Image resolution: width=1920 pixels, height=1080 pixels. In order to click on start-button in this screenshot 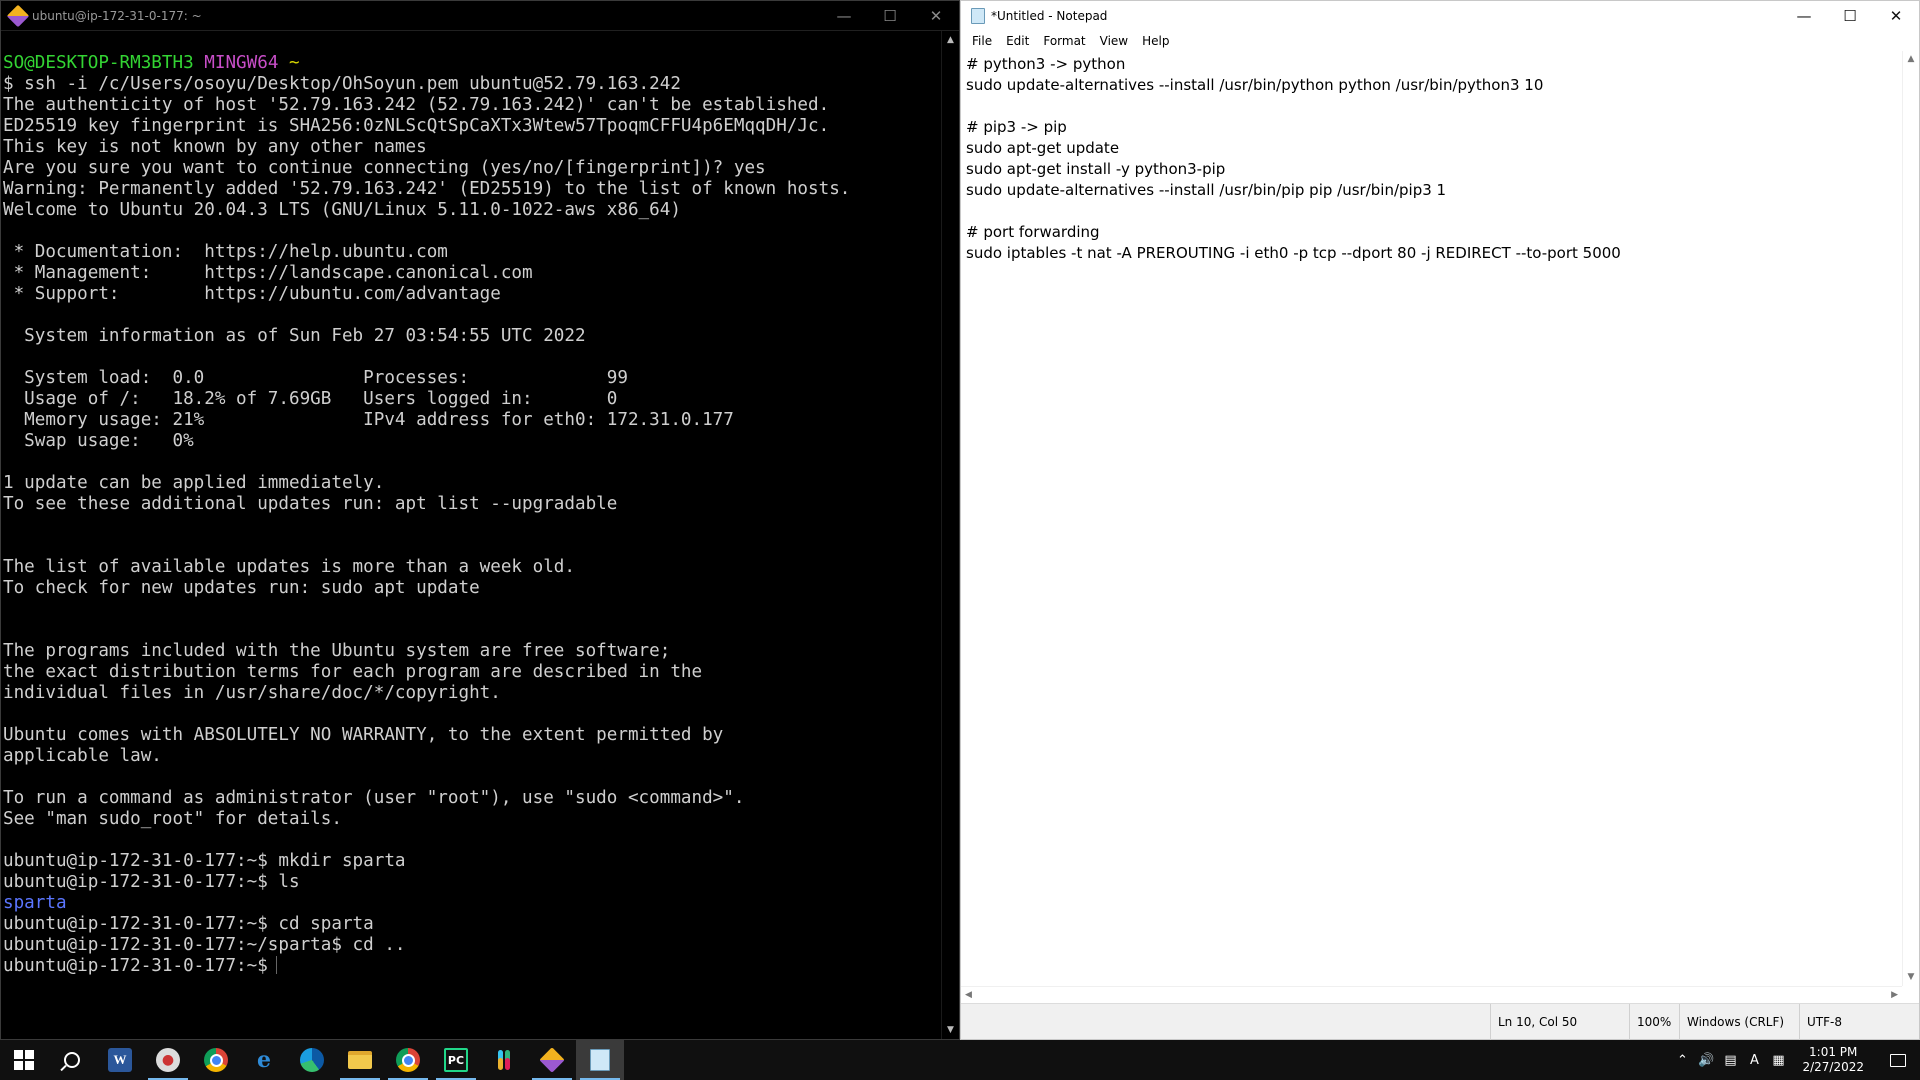, I will do `click(24, 1060)`.